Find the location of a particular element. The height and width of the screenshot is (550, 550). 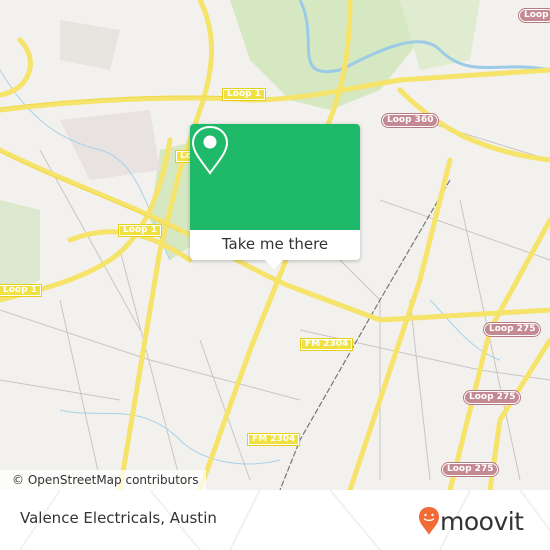

location-popup: Take me there is located at coordinates (275, 196).